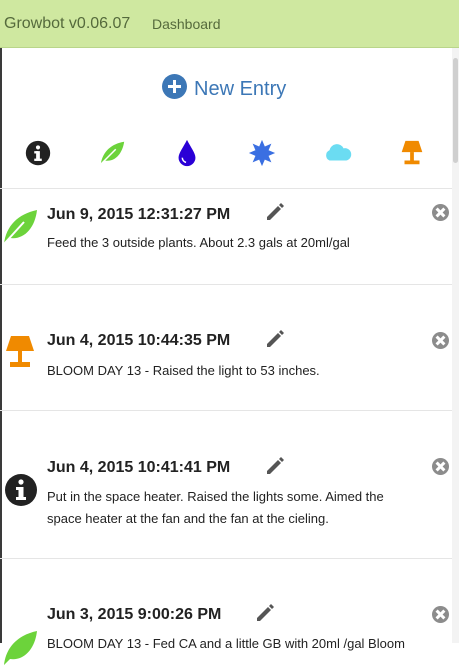  I want to click on filter-feed-button, so click(112, 153).